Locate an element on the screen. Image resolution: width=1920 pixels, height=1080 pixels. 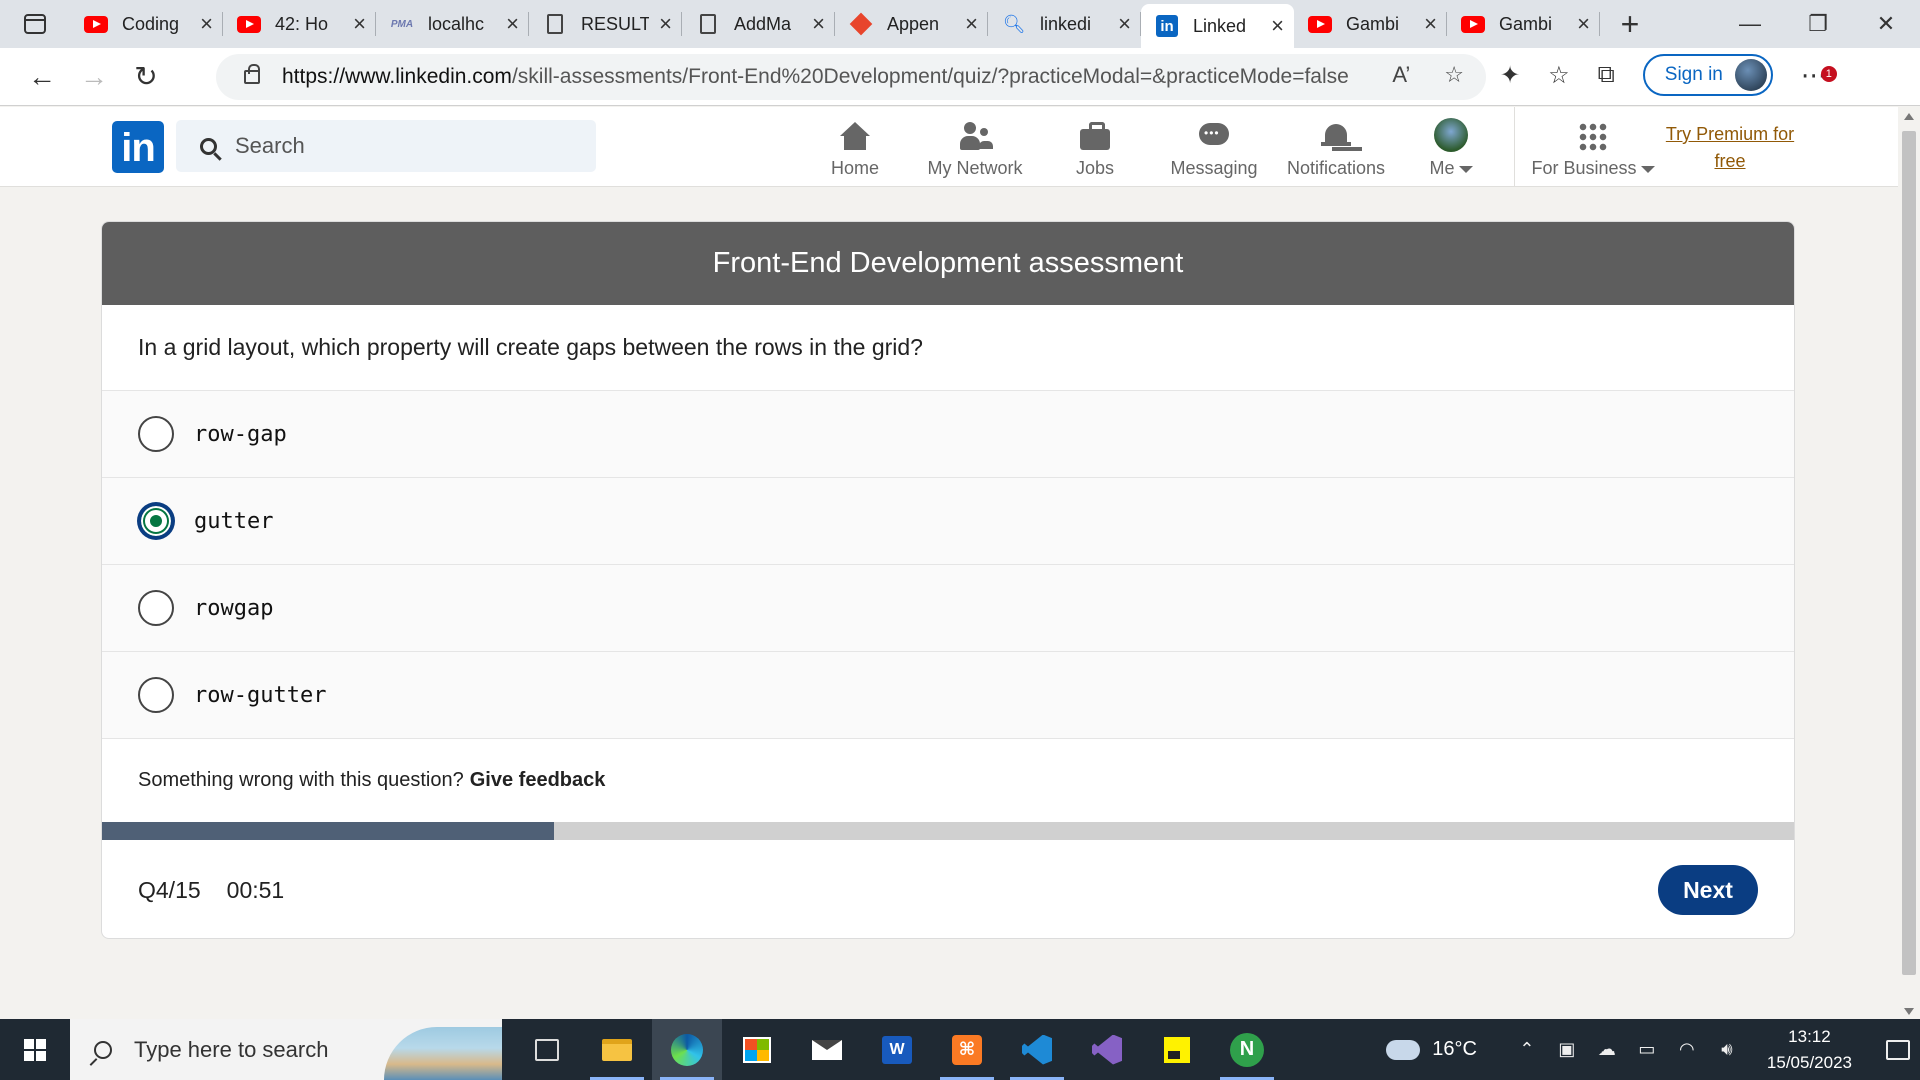
tab-title: Appen is located at coordinates (913, 23).